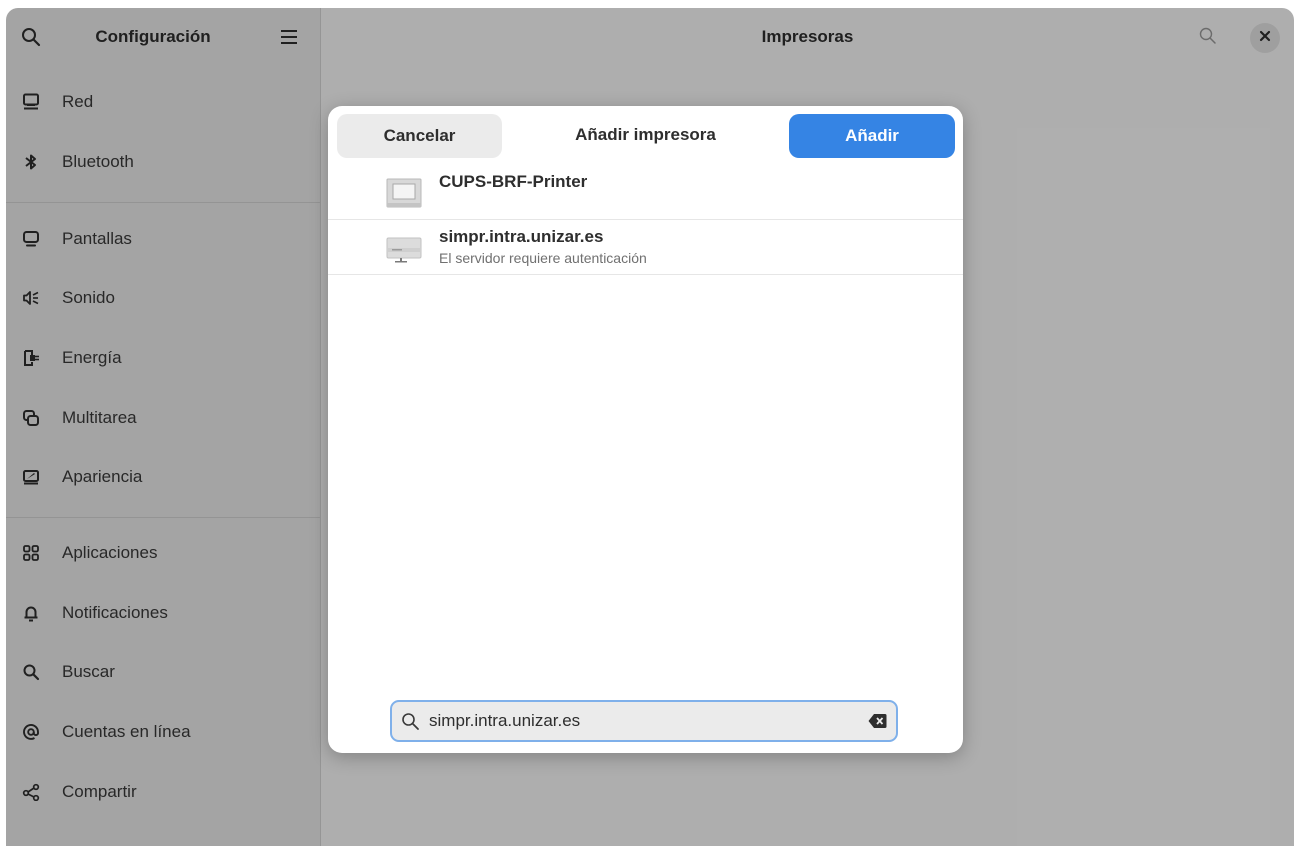 The width and height of the screenshot is (1296, 846). What do you see at coordinates (521, 236) in the screenshot?
I see `printer-name: simpr.intra.unizar.es` at bounding box center [521, 236].